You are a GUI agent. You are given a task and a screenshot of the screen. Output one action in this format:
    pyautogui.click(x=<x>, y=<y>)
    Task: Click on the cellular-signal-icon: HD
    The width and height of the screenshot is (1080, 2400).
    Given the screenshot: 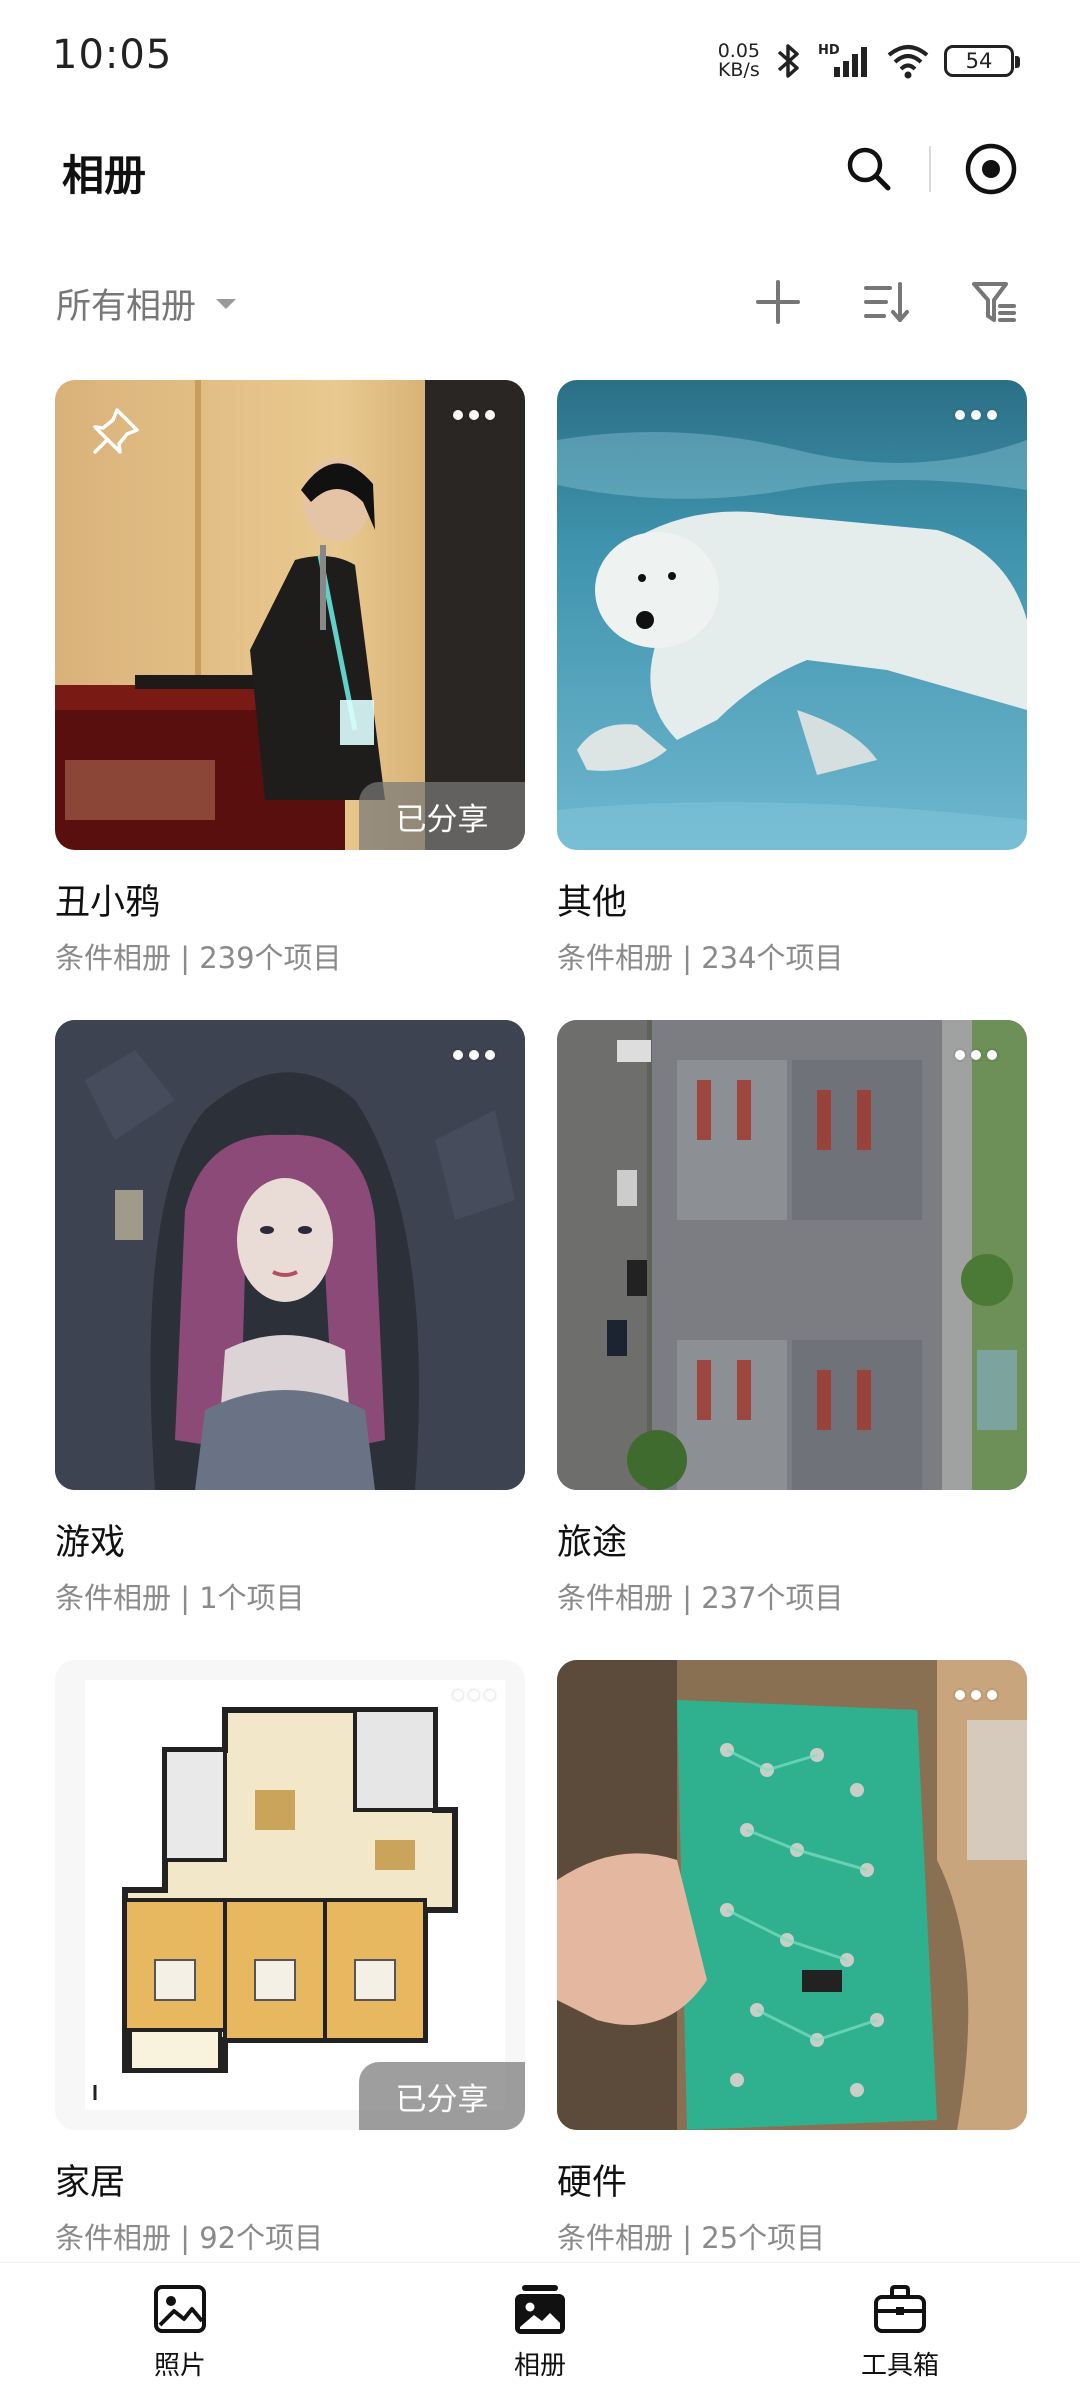 What is the action you would take?
    pyautogui.click(x=842, y=60)
    